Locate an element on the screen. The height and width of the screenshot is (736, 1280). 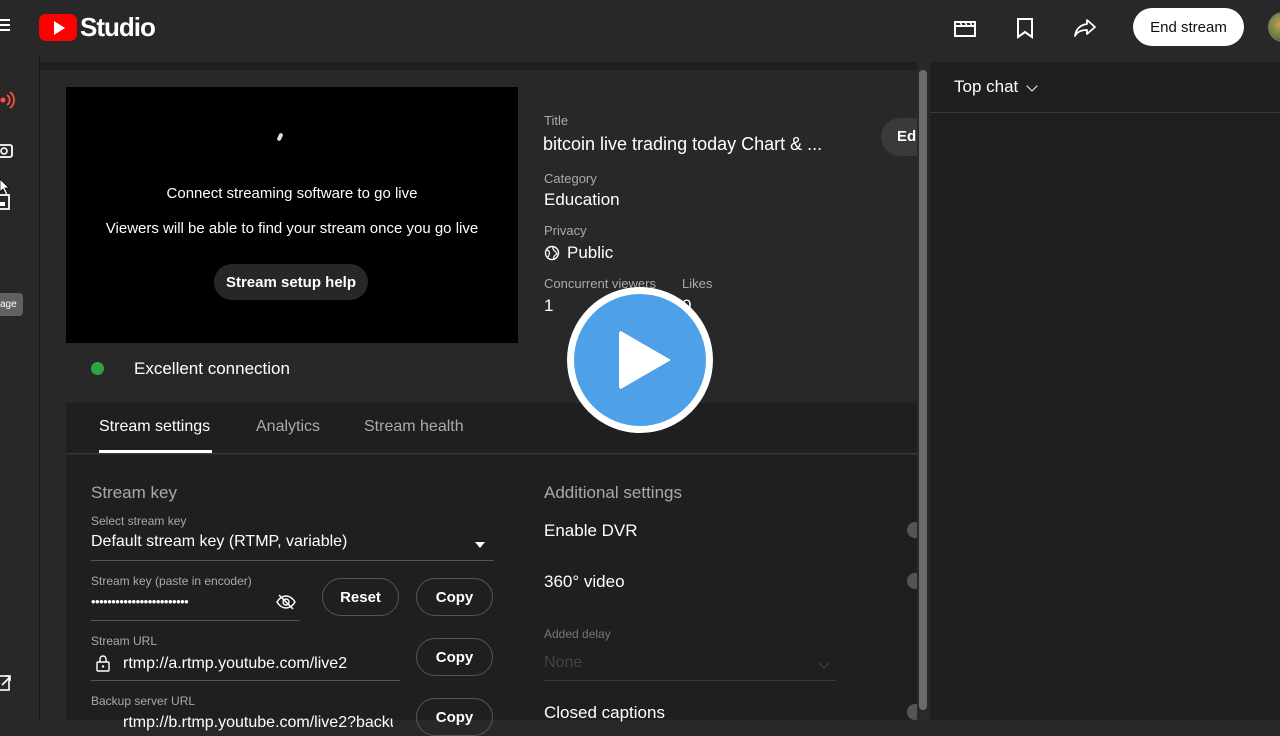
stream-key-input: •••••••••••••••••••••••• is located at coordinates (140, 601).